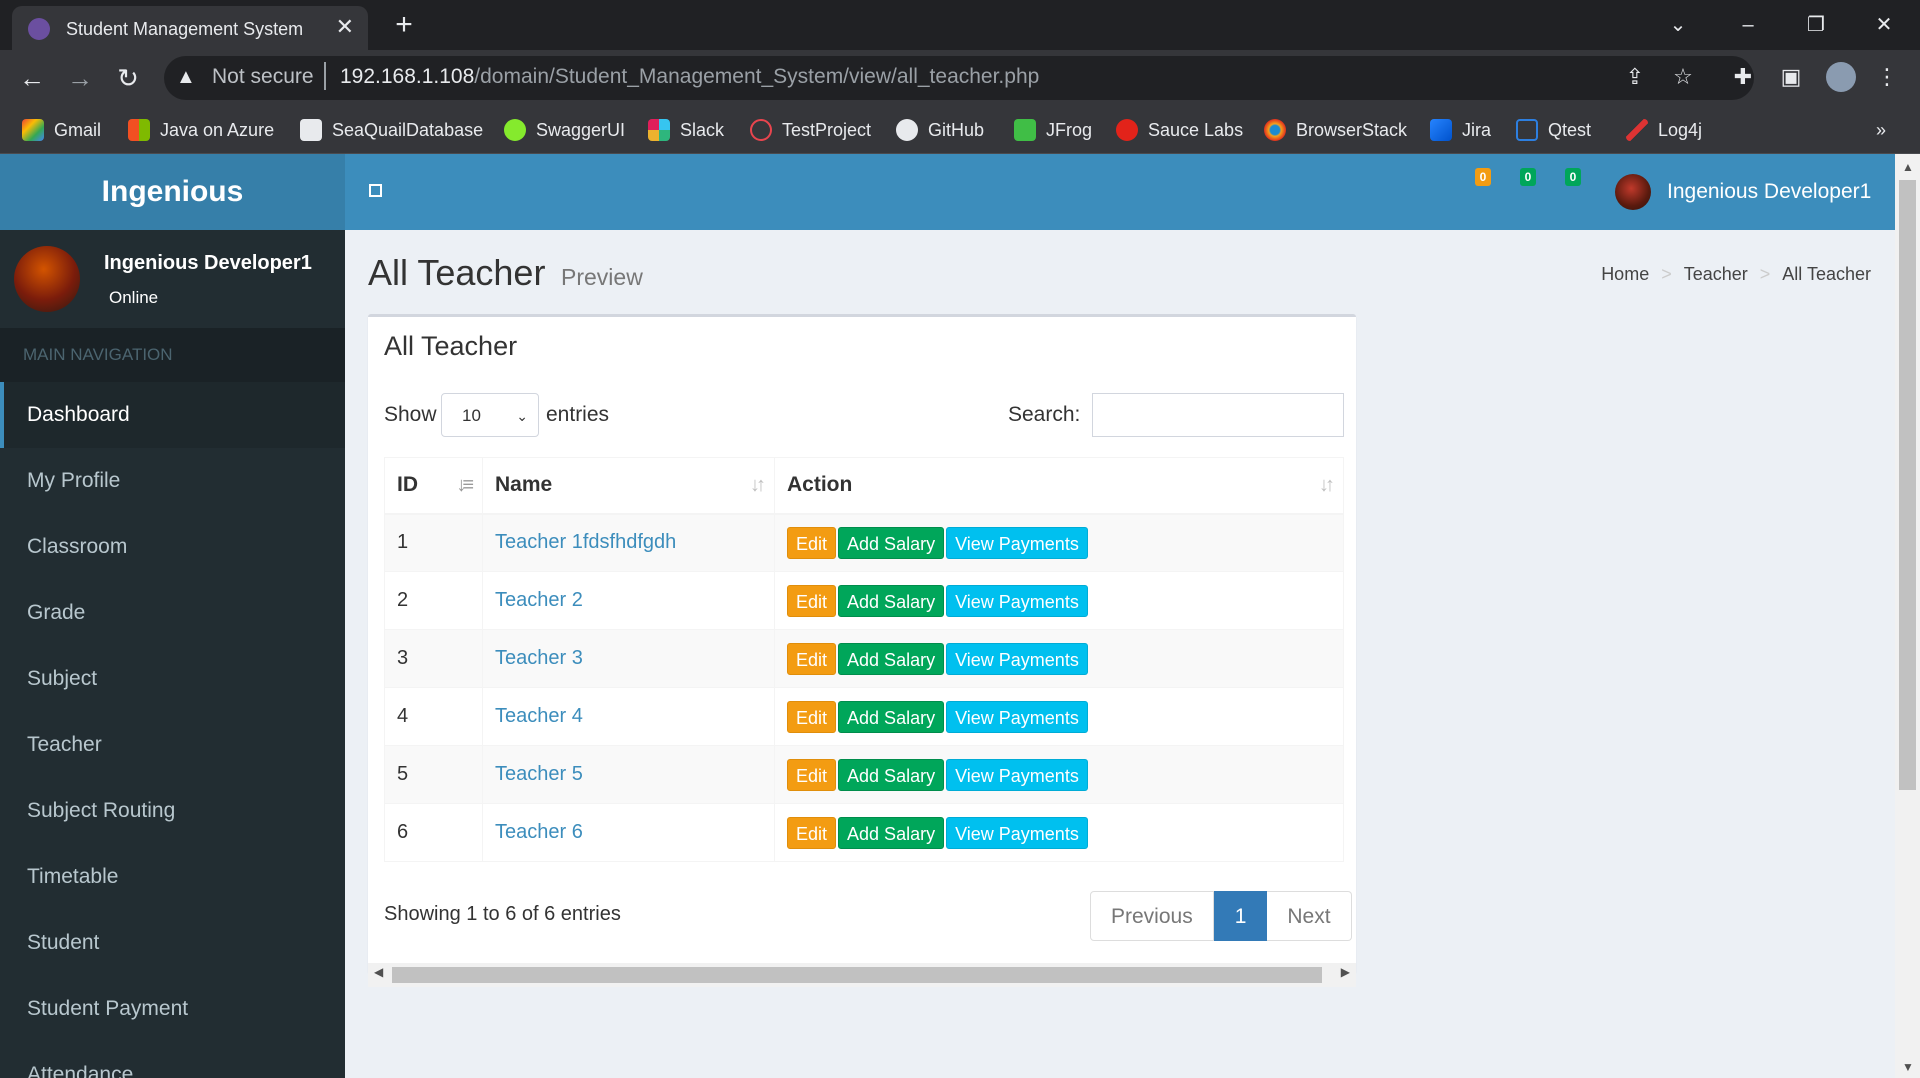  I want to click on previous-page-button: Previous, so click(1152, 916).